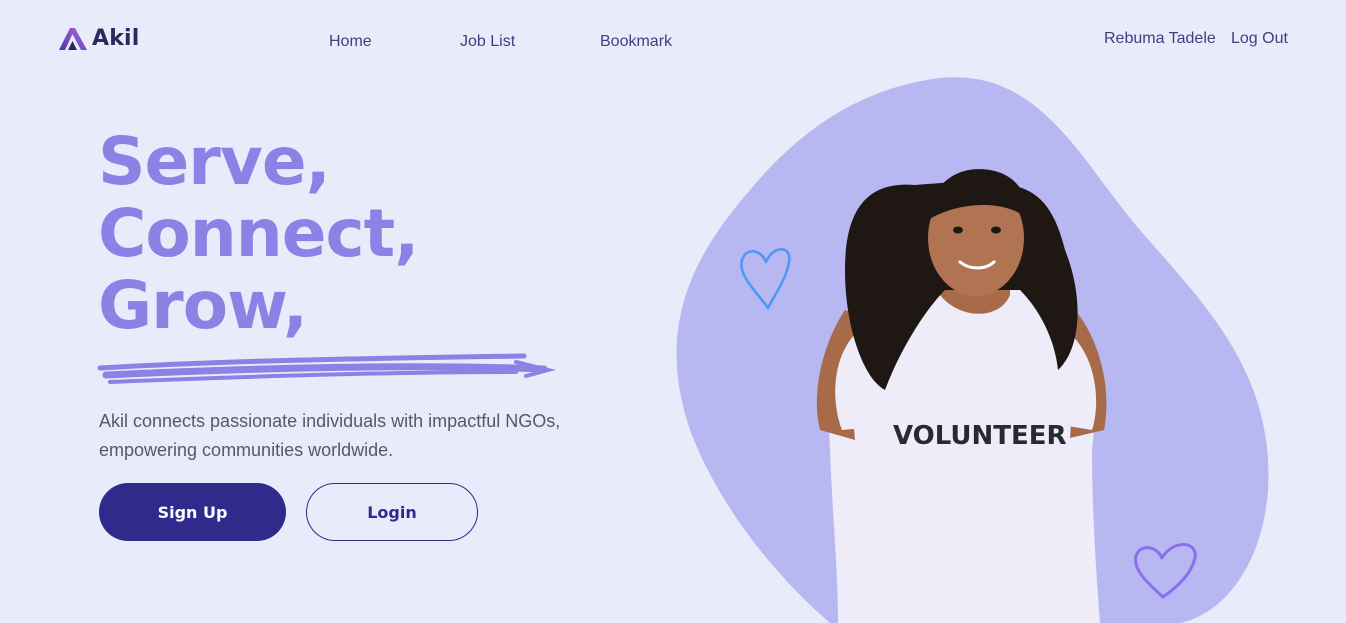  Describe the element at coordinates (326, 368) in the screenshot. I see `brush-underline-decoration` at that location.